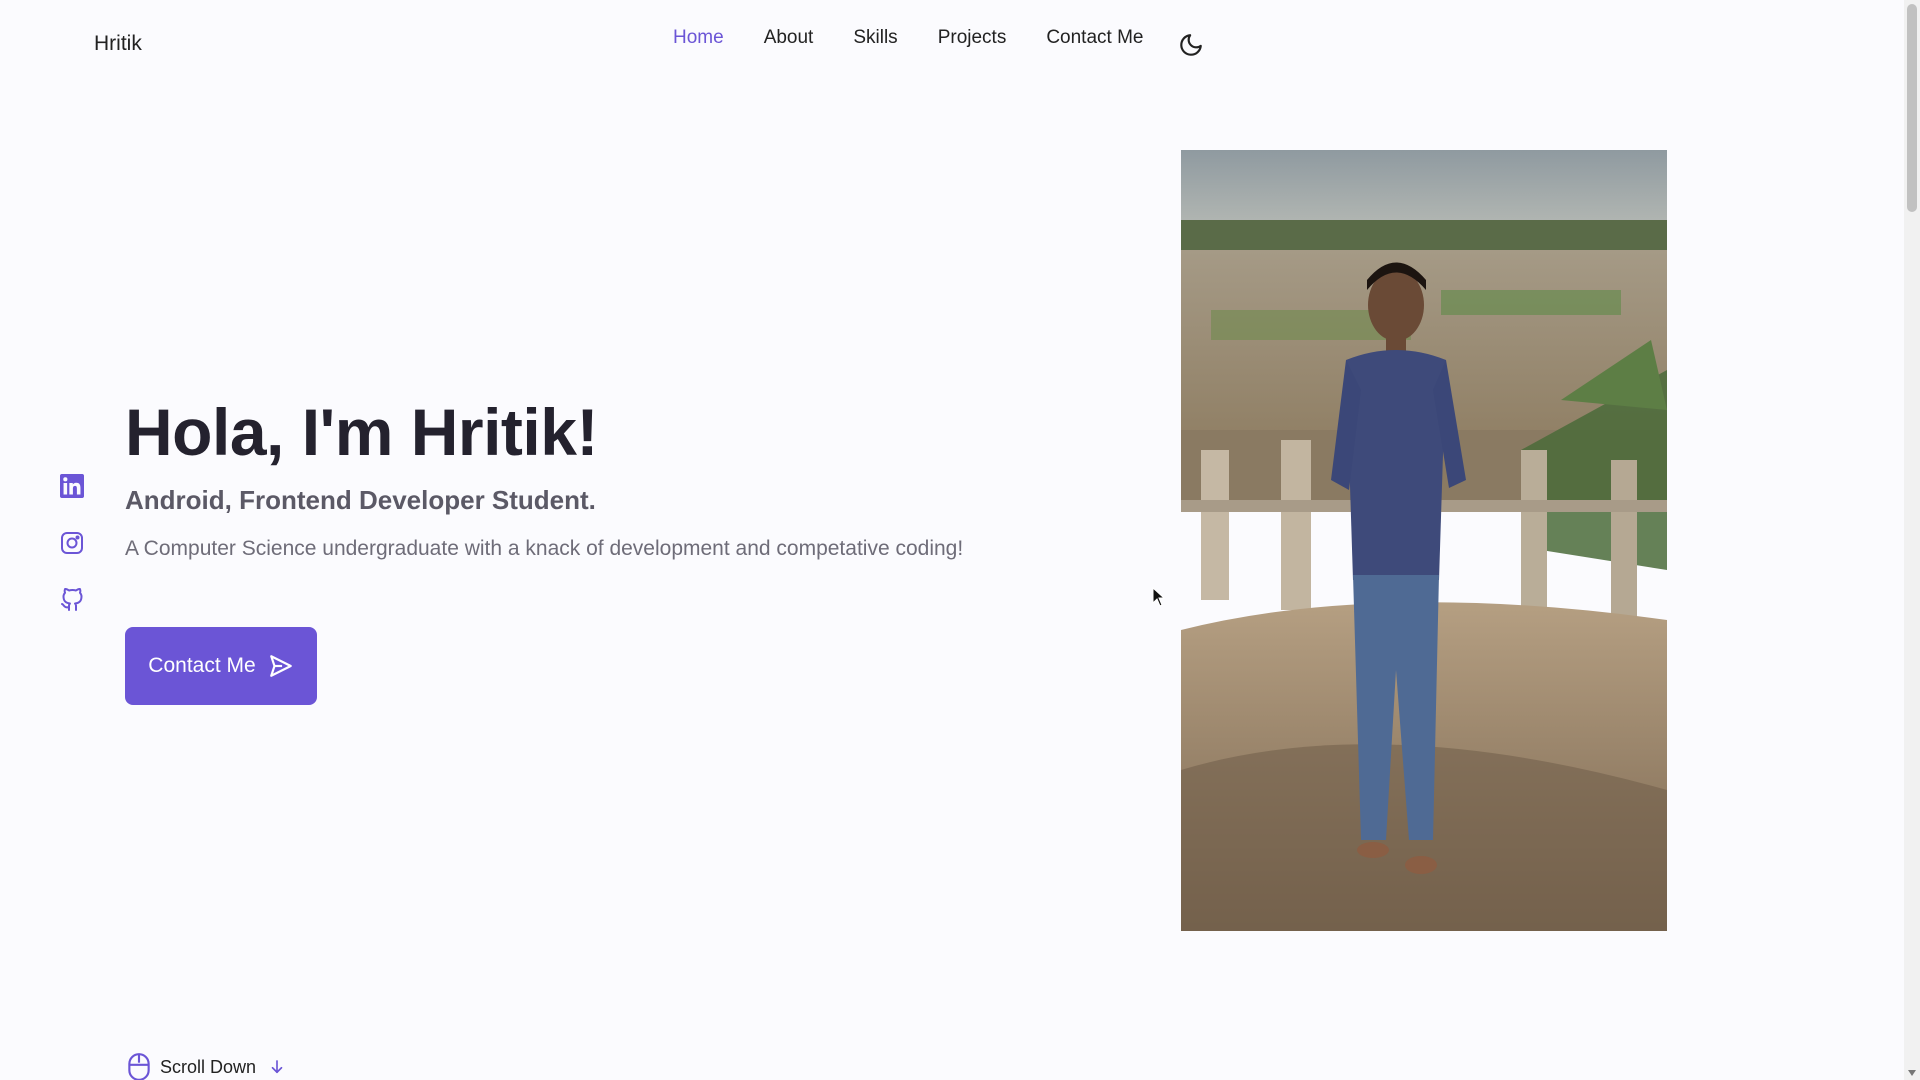 The height and width of the screenshot is (1080, 1920). Describe the element at coordinates (72, 486) in the screenshot. I see `linkedin-icon` at that location.